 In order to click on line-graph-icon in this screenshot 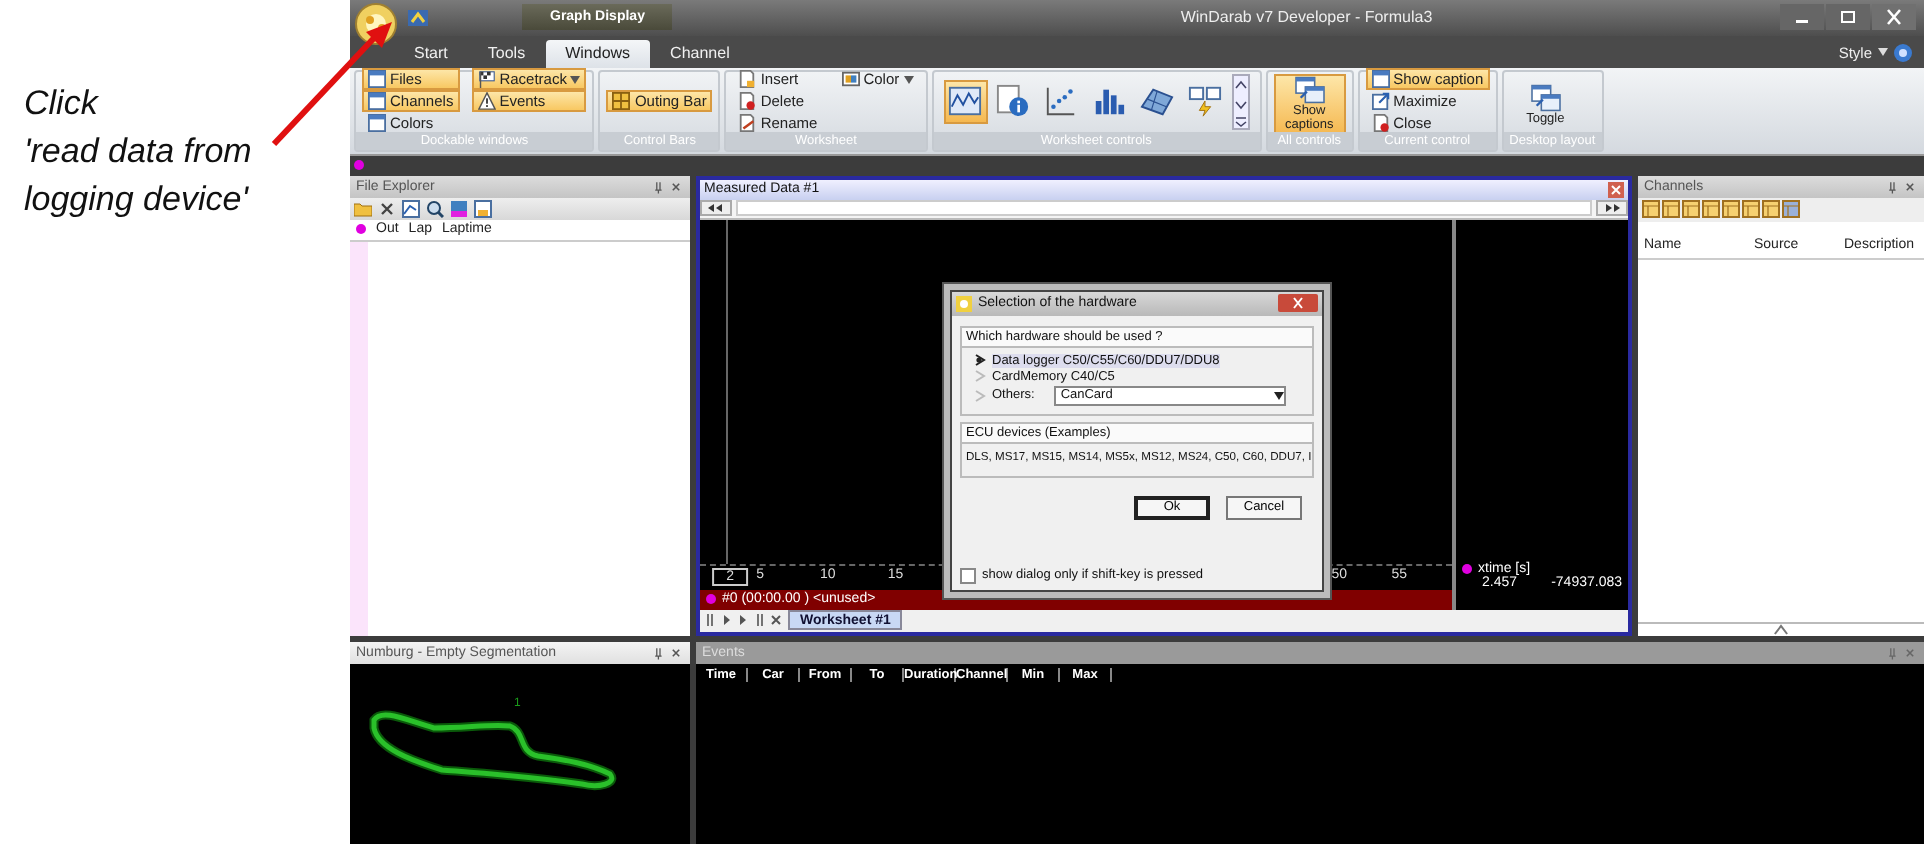, I will do `click(965, 101)`.